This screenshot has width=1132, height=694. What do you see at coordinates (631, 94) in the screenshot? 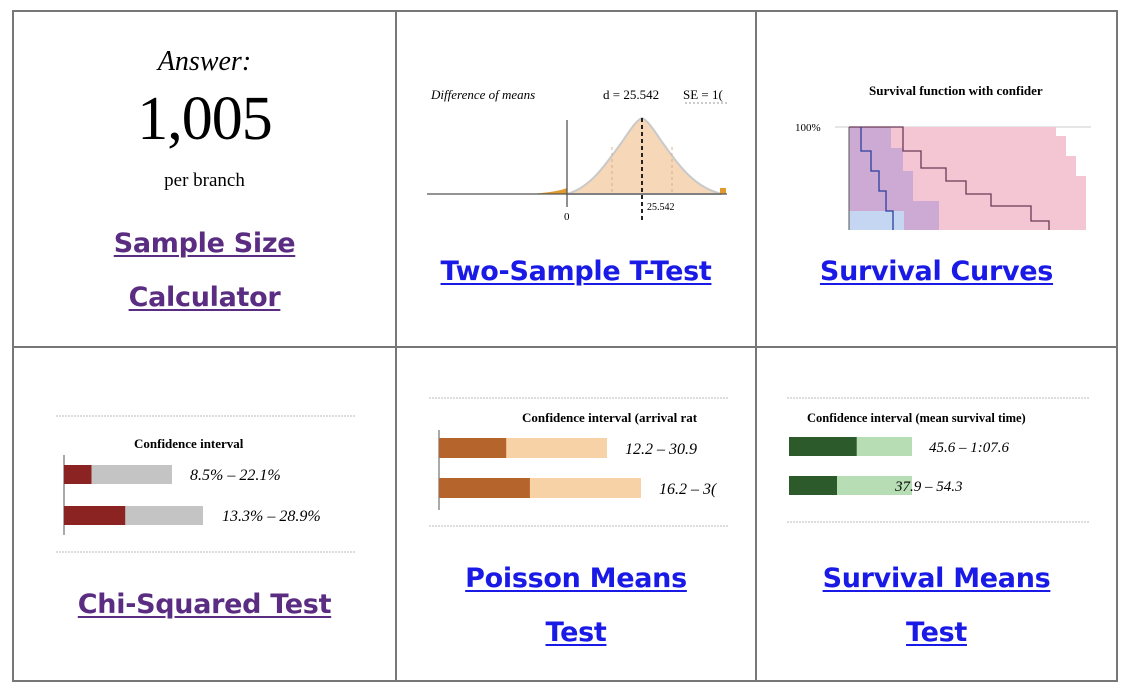
I see `thumb-stat-d: d = 25.542` at bounding box center [631, 94].